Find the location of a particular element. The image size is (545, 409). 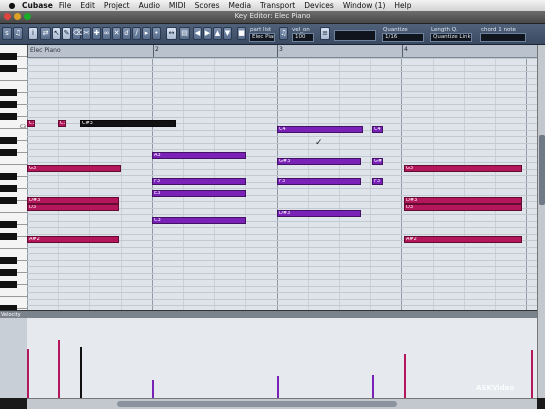

object-select-icon: ↖ is located at coordinates (56, 33).